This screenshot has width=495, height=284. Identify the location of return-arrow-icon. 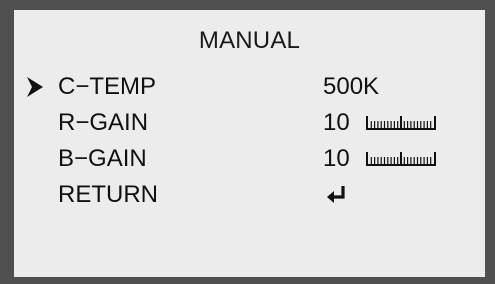
(336, 194).